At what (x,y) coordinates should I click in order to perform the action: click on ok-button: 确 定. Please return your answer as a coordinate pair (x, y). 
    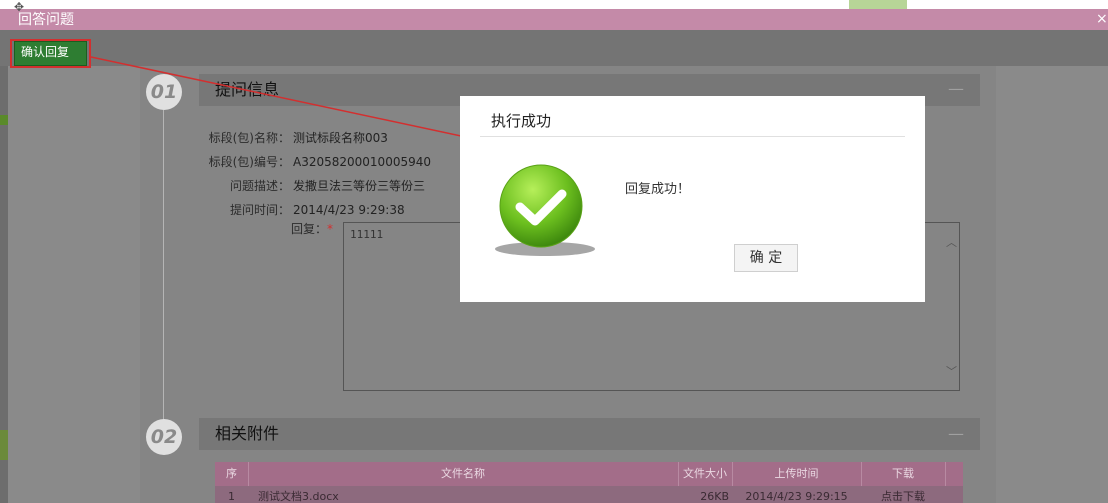
    Looking at the image, I should click on (766, 258).